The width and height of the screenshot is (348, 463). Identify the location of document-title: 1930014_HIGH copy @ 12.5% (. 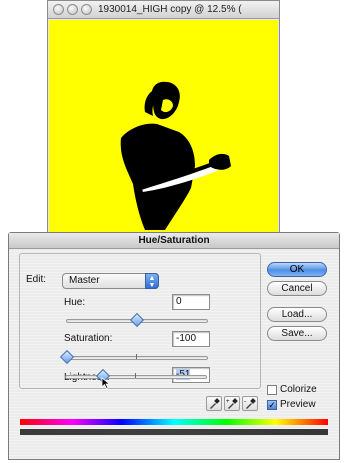
(170, 9).